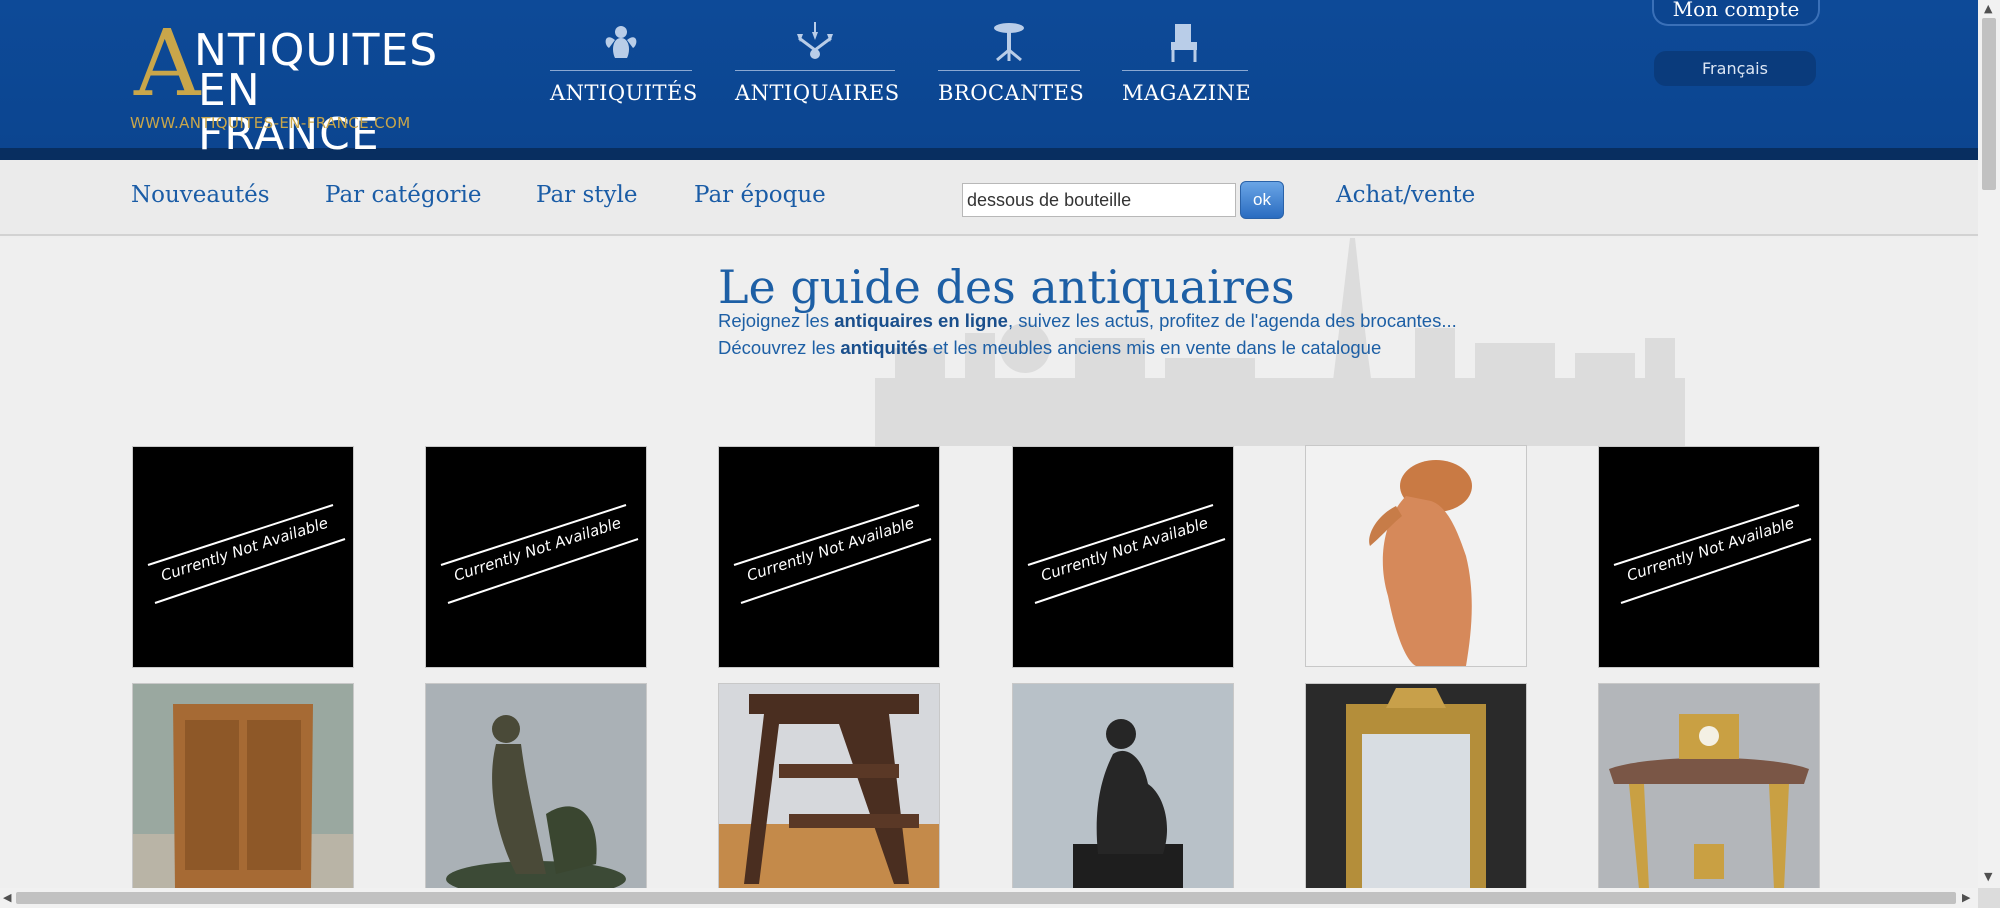 This screenshot has width=2000, height=908. What do you see at coordinates (621, 42) in the screenshot?
I see `cherub-icon` at bounding box center [621, 42].